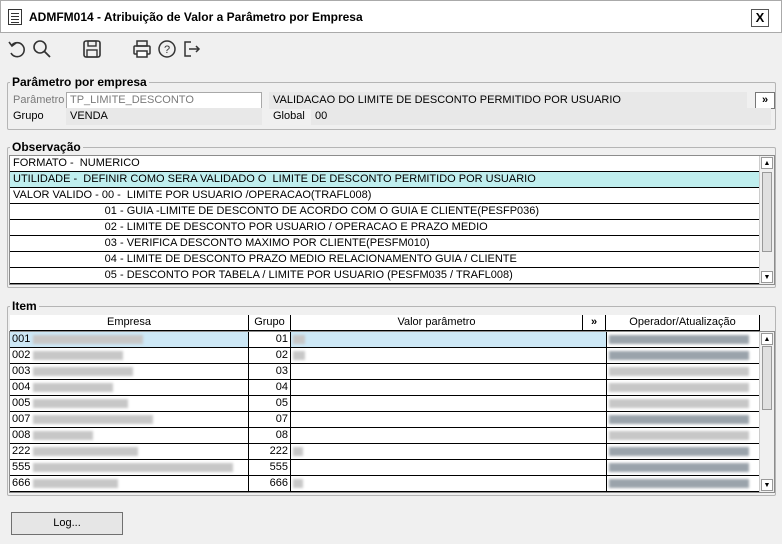  I want to click on table-row: 001 01, so click(385, 340).